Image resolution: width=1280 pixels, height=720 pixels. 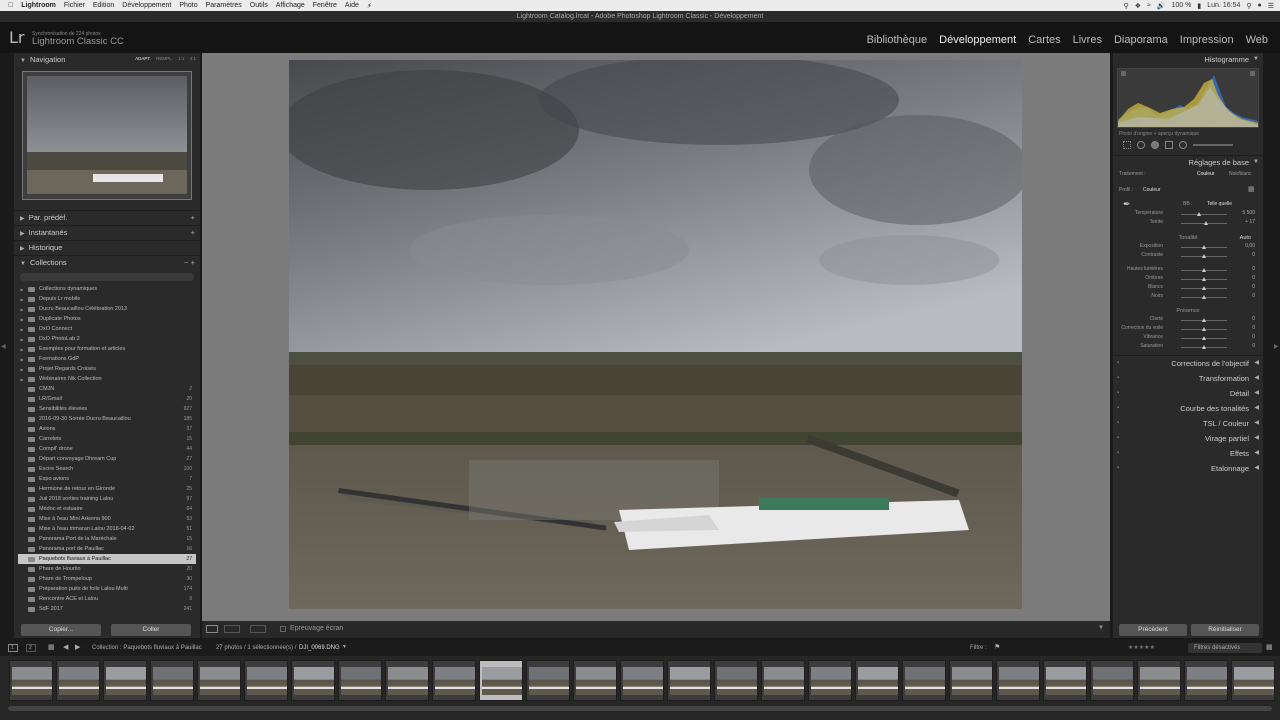 I want to click on slider-track, so click(x=1204, y=214).